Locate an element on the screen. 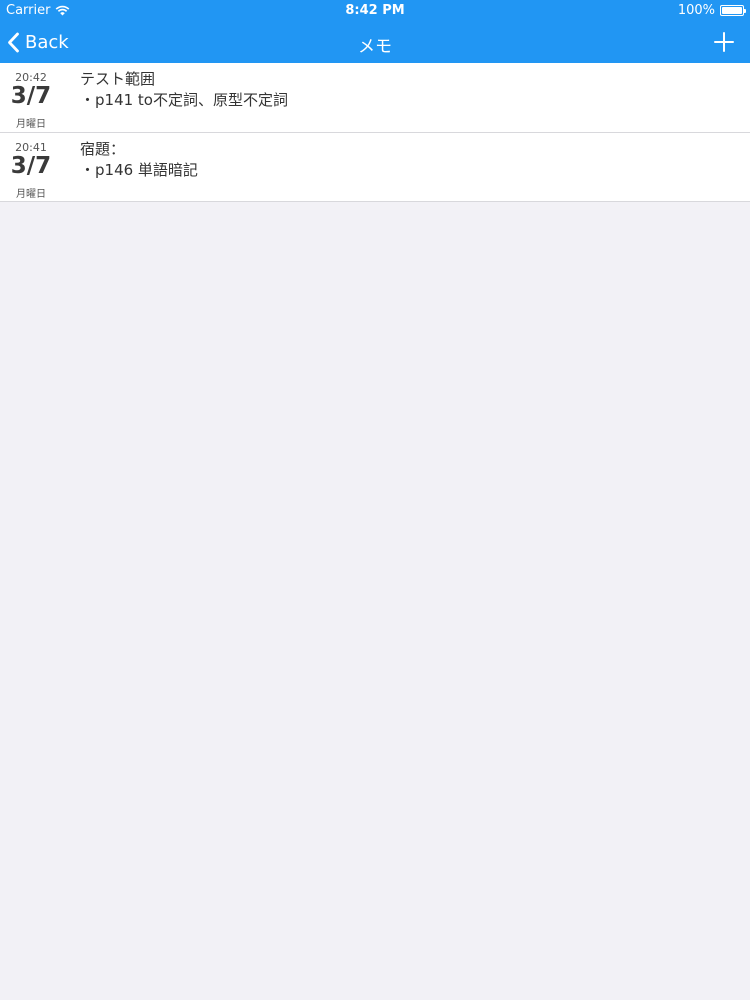  add-memo-button is located at coordinates (724, 42).